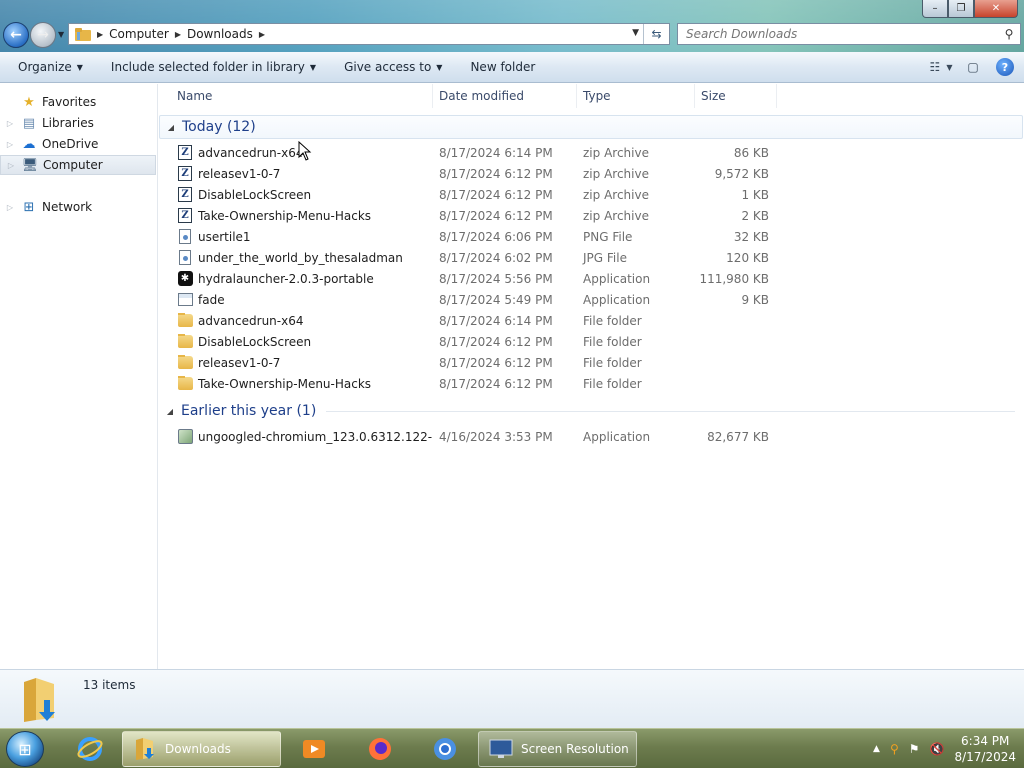 This screenshot has height=768, width=1024. Describe the element at coordinates (636, 96) in the screenshot. I see `column-header-type: Type` at that location.